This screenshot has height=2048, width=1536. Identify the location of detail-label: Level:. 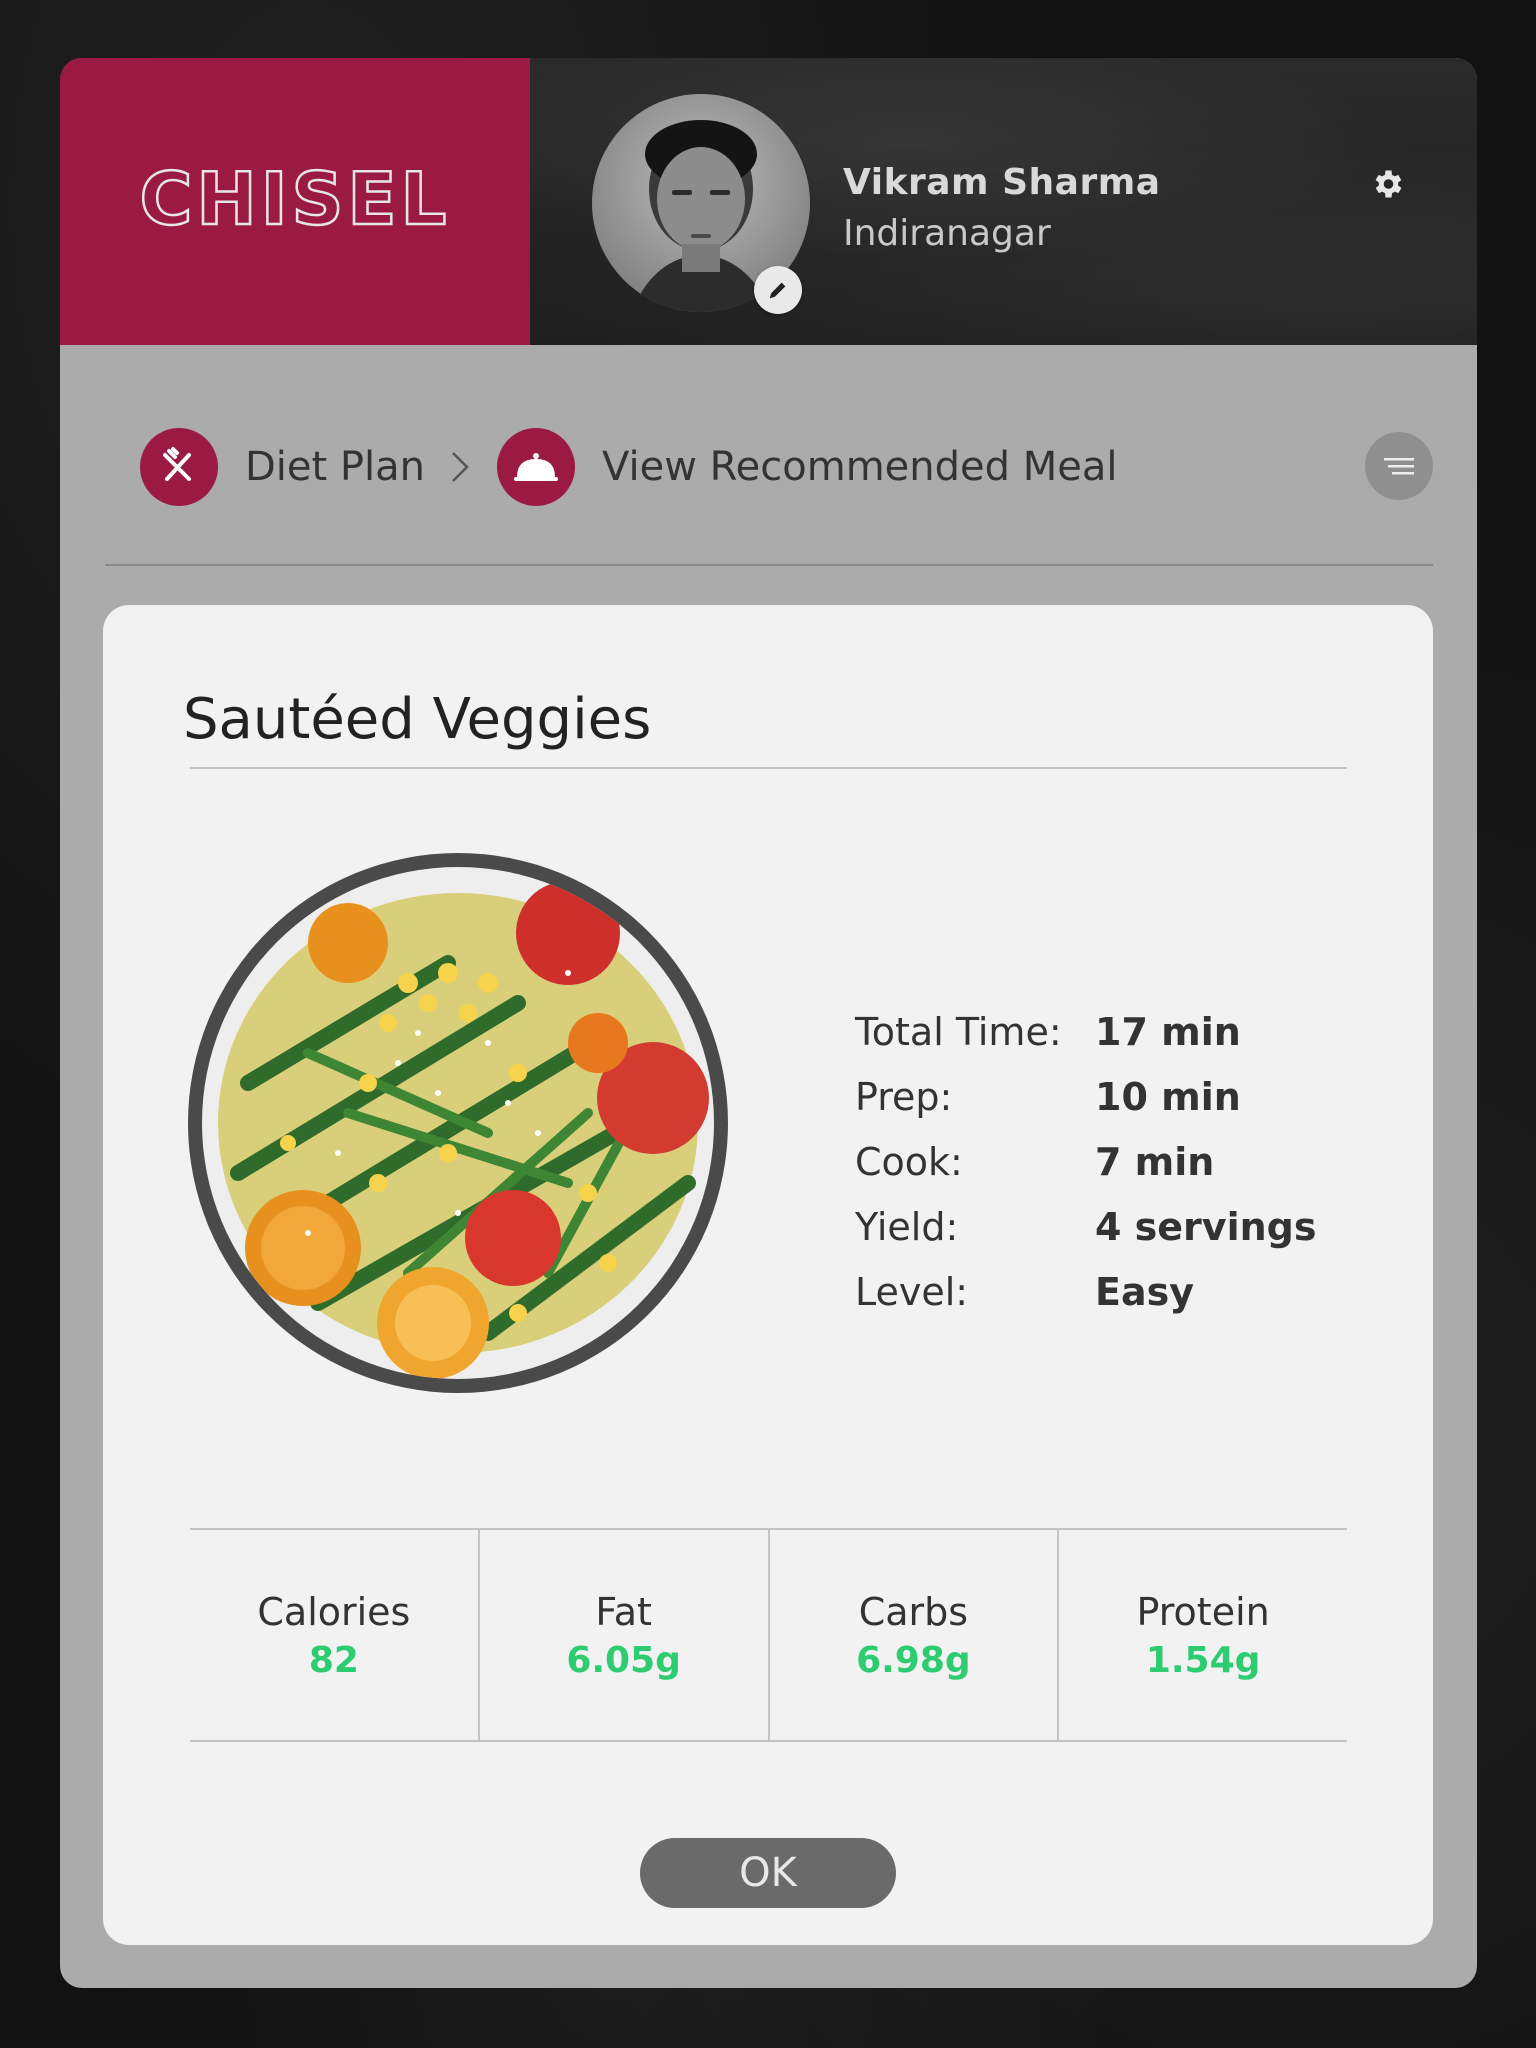
(912, 1291).